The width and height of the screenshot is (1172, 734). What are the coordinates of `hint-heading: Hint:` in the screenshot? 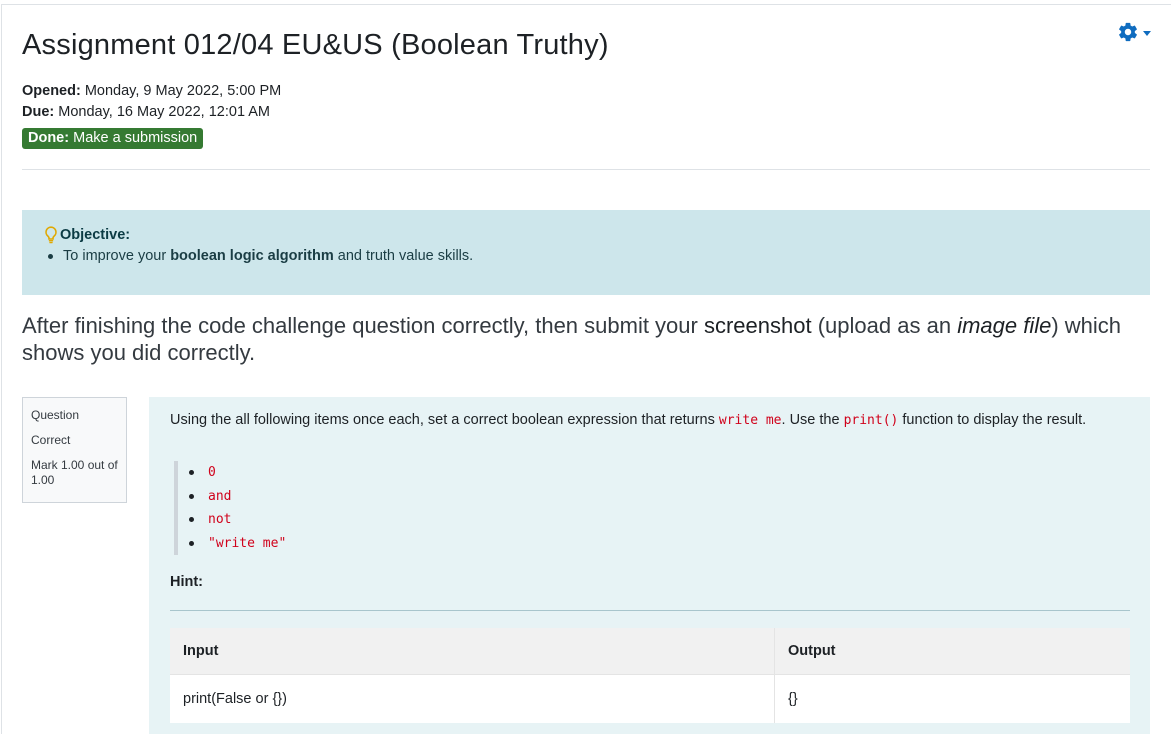 It's located at (187, 582).